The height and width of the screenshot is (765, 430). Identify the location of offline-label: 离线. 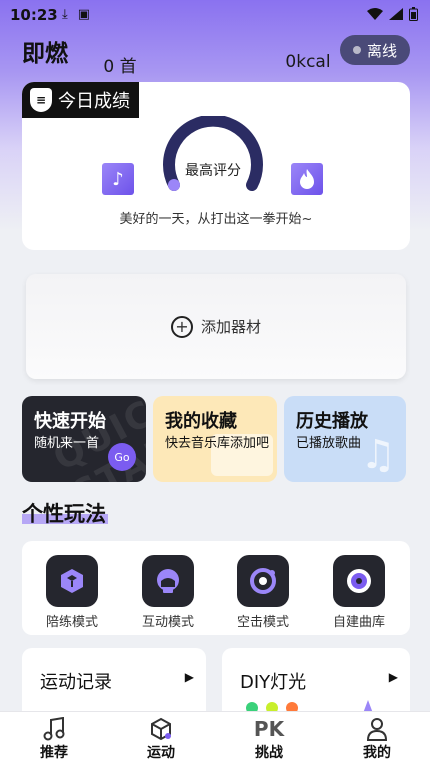
(381, 50).